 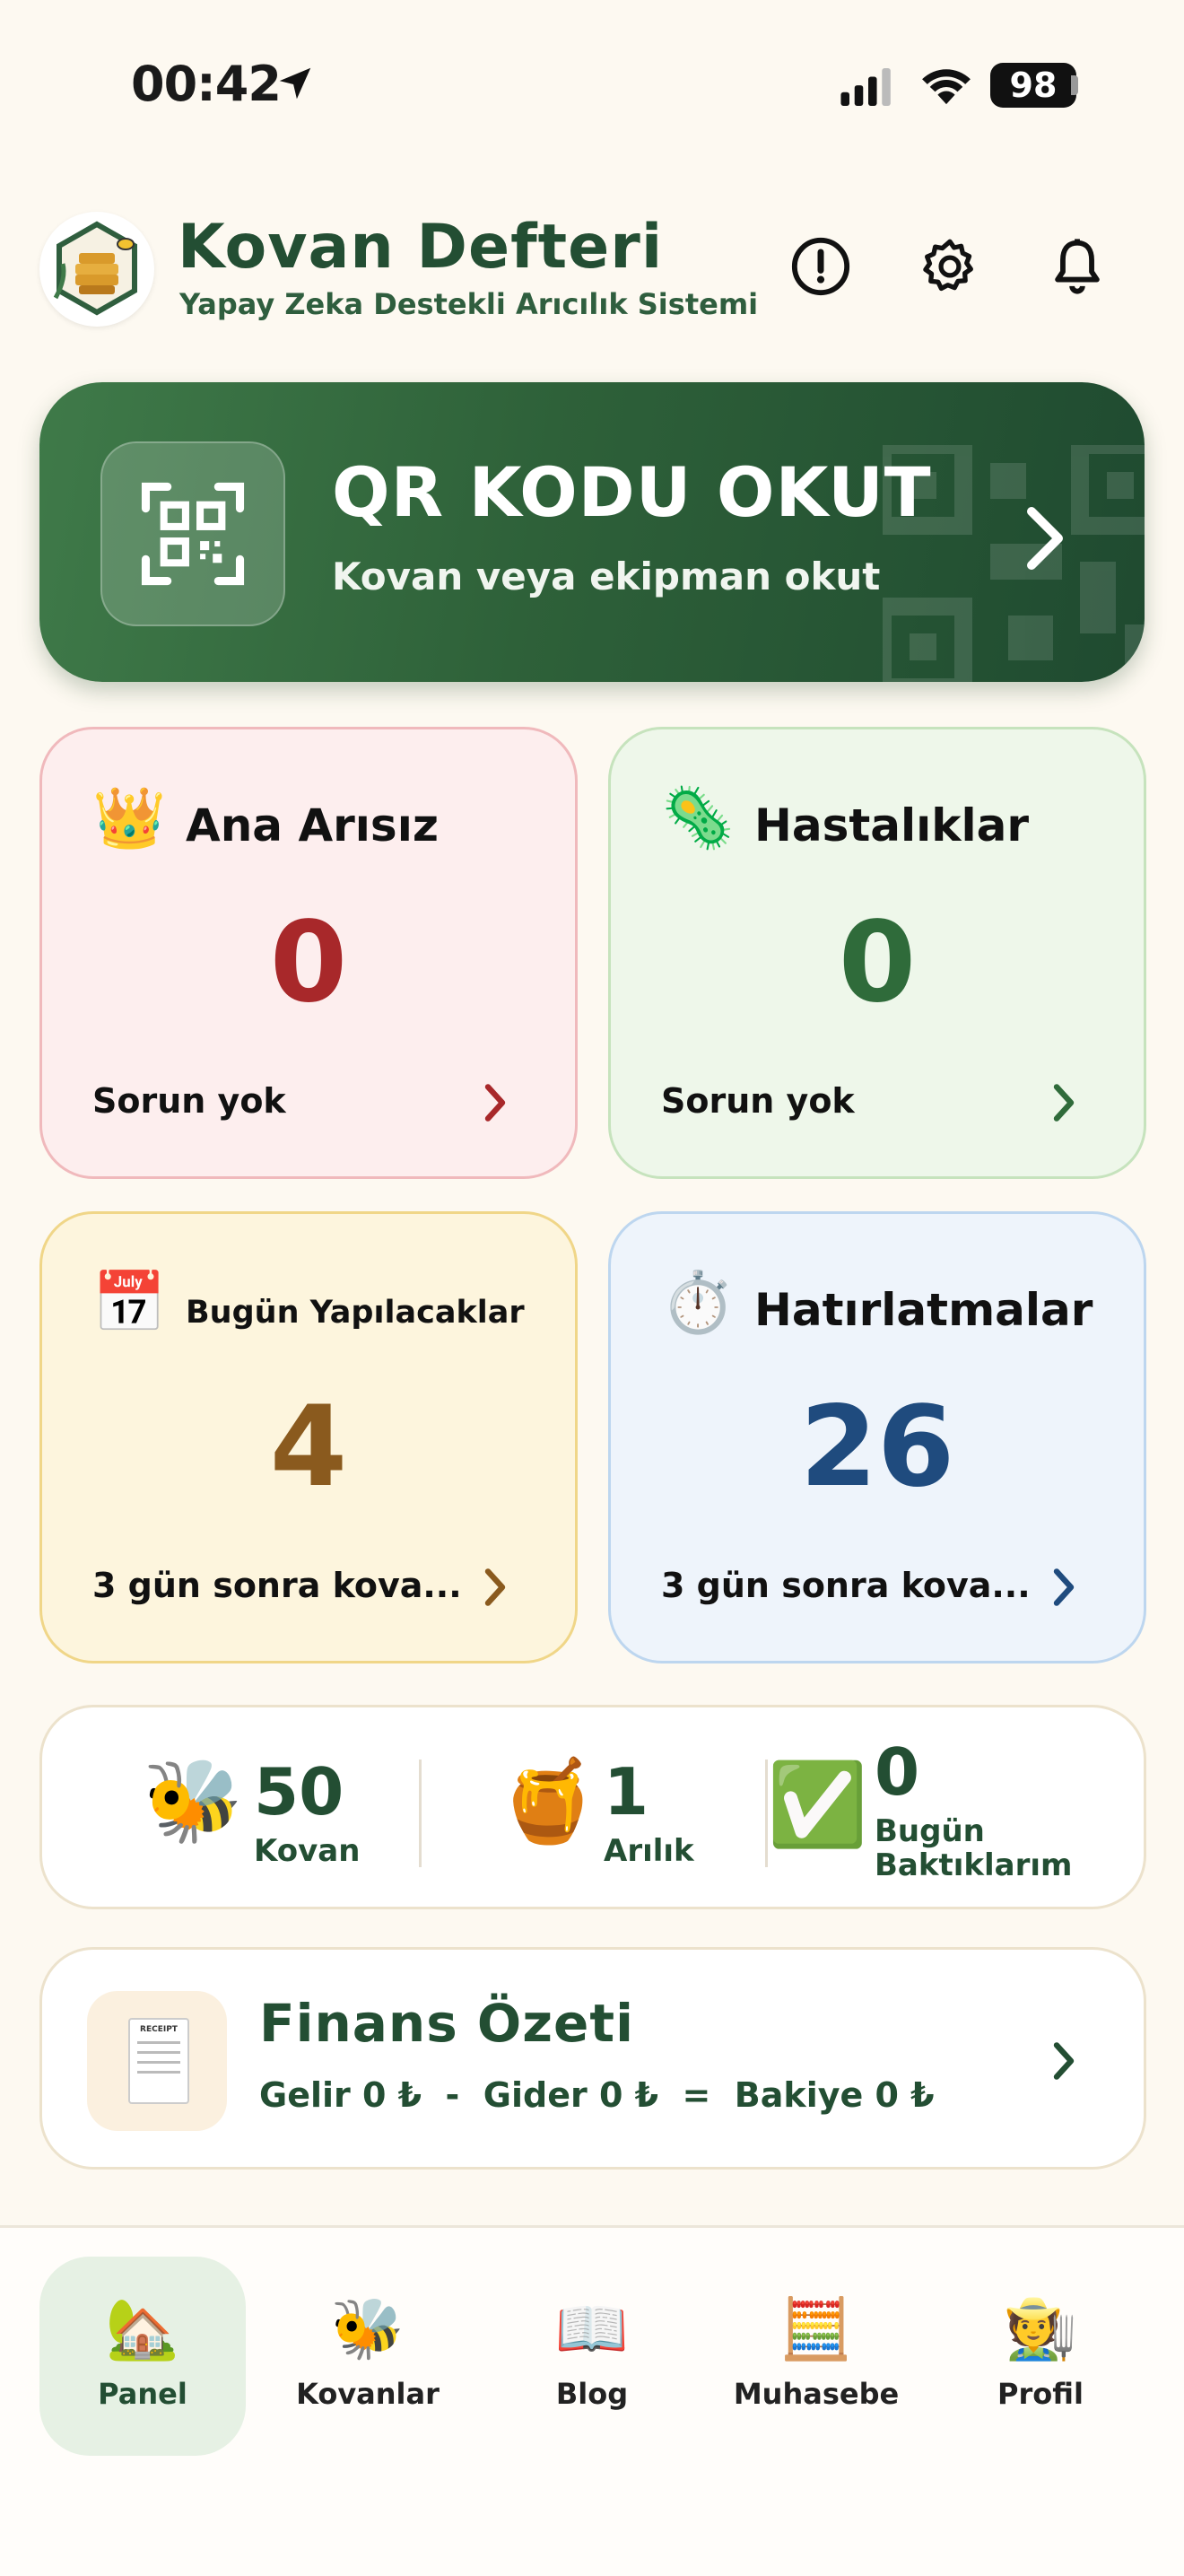 I want to click on card-queenless-value: 0, so click(x=308, y=963).